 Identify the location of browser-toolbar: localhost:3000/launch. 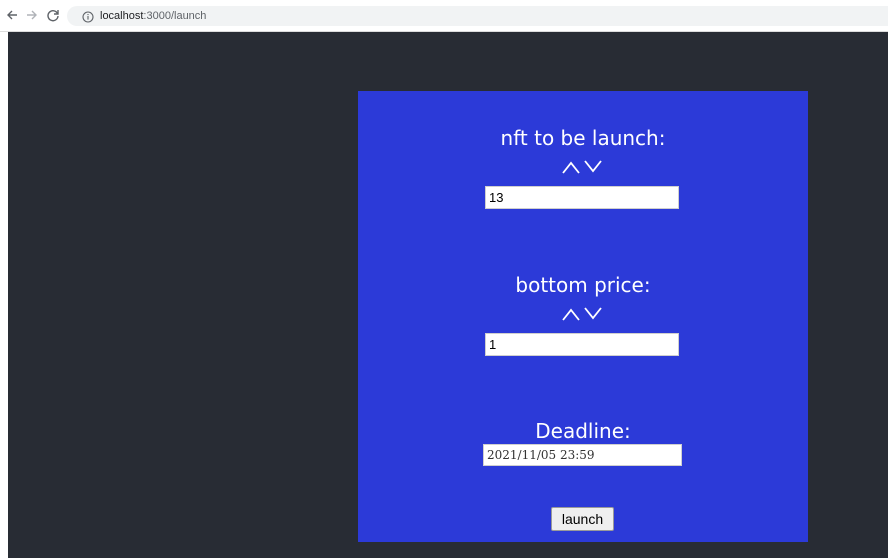
(444, 16).